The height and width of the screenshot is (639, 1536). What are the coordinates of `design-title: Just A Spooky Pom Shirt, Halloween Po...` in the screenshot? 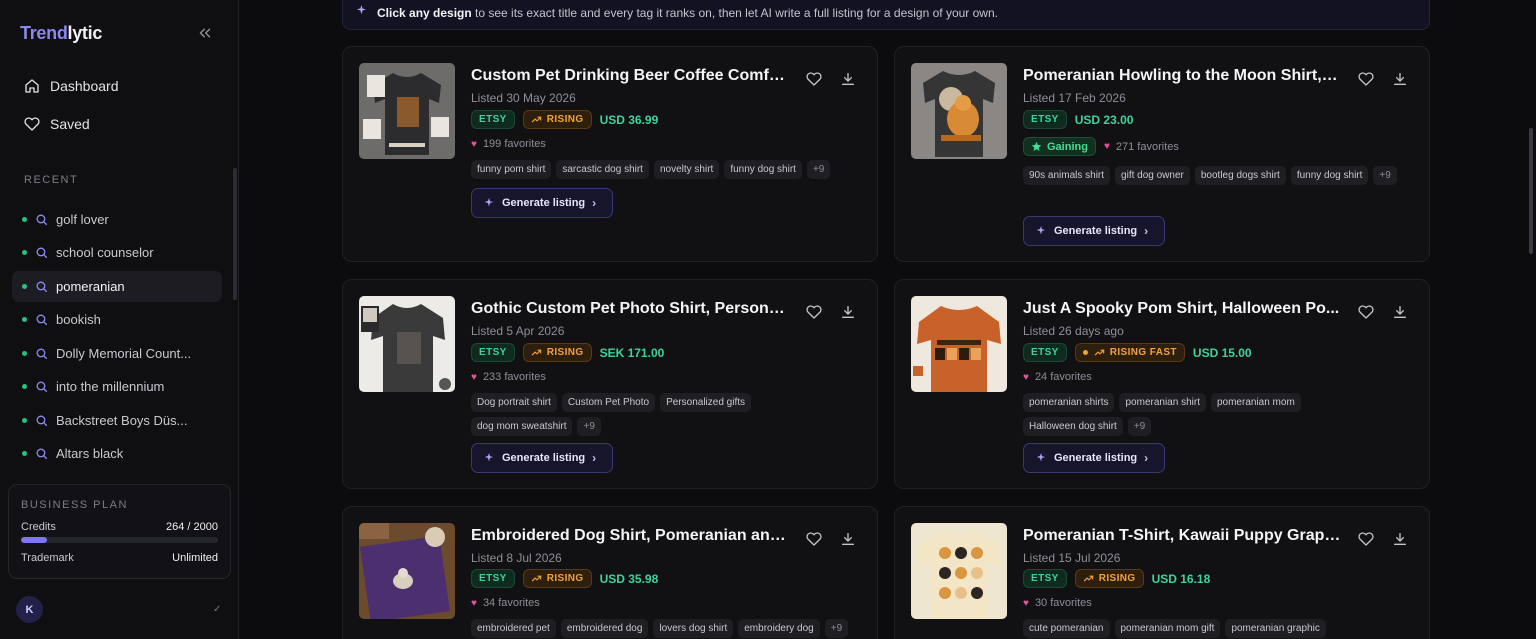 It's located at (1182, 309).